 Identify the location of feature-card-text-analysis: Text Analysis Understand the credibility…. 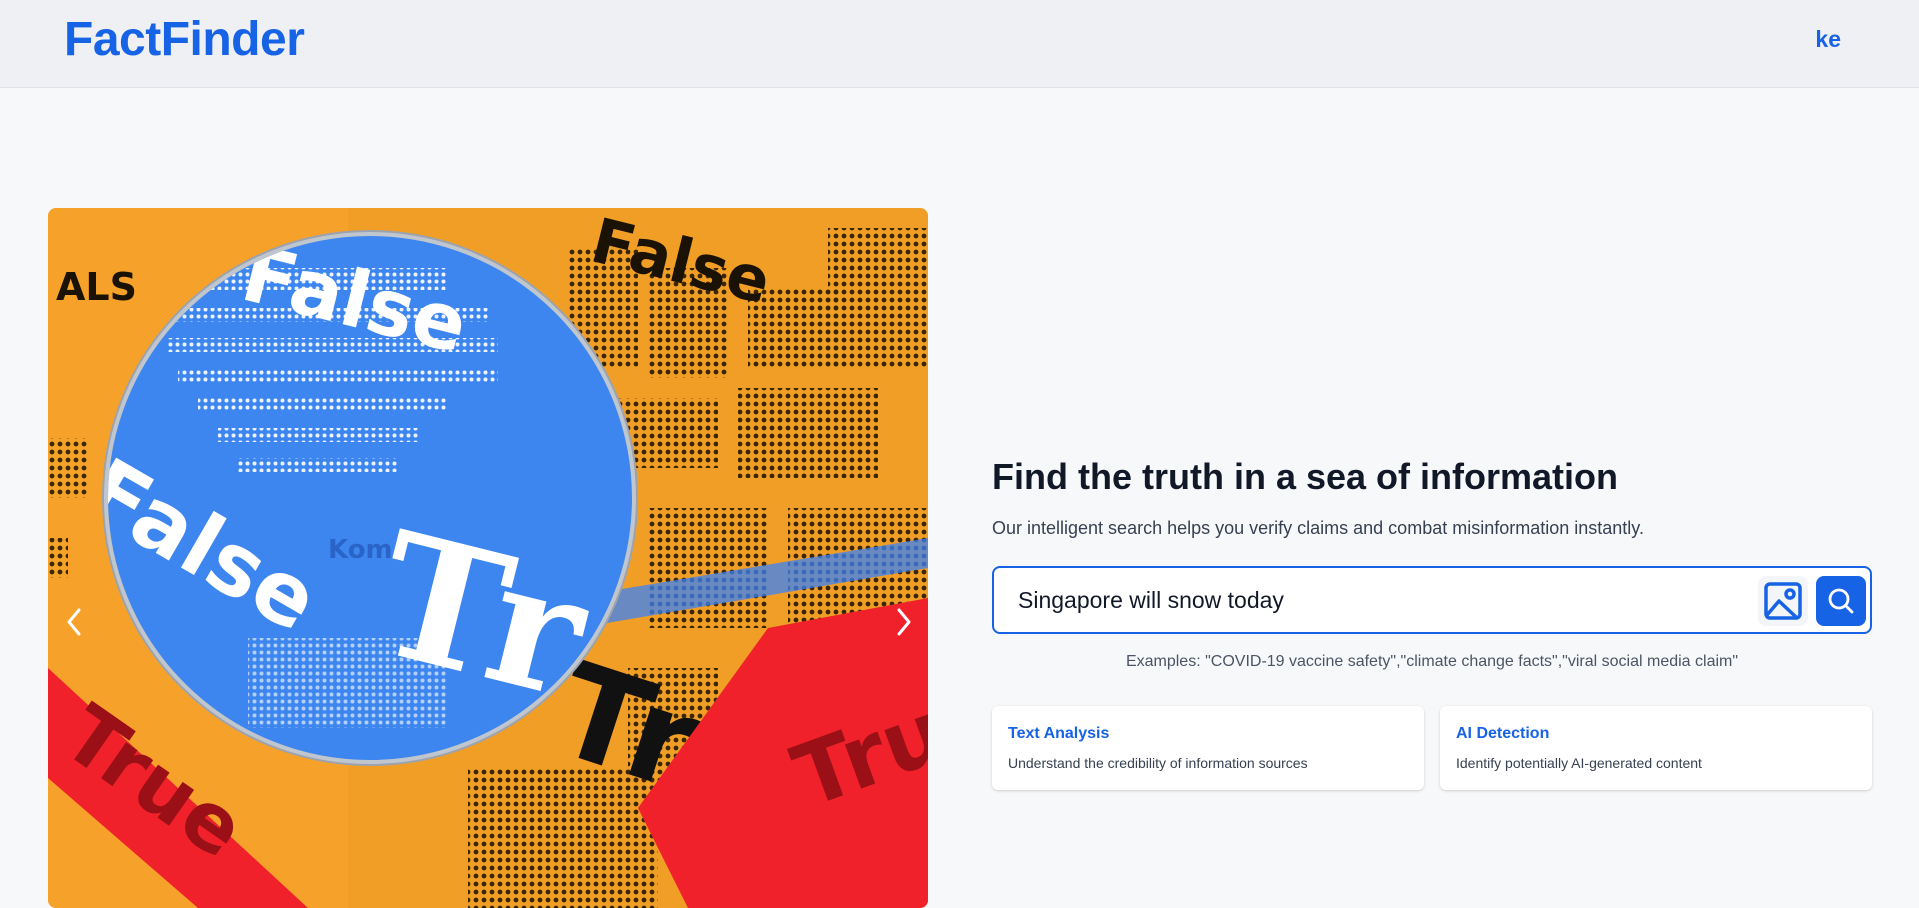
(1208, 748).